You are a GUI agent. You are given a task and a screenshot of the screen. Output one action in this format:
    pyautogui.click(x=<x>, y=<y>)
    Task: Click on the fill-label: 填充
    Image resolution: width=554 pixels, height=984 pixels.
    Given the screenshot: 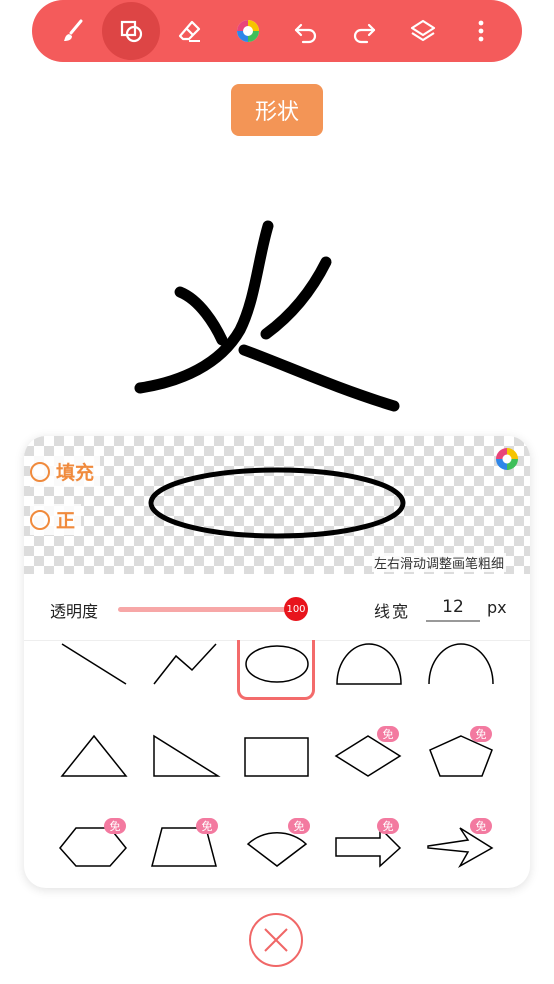 What is the action you would take?
    pyautogui.click(x=75, y=473)
    